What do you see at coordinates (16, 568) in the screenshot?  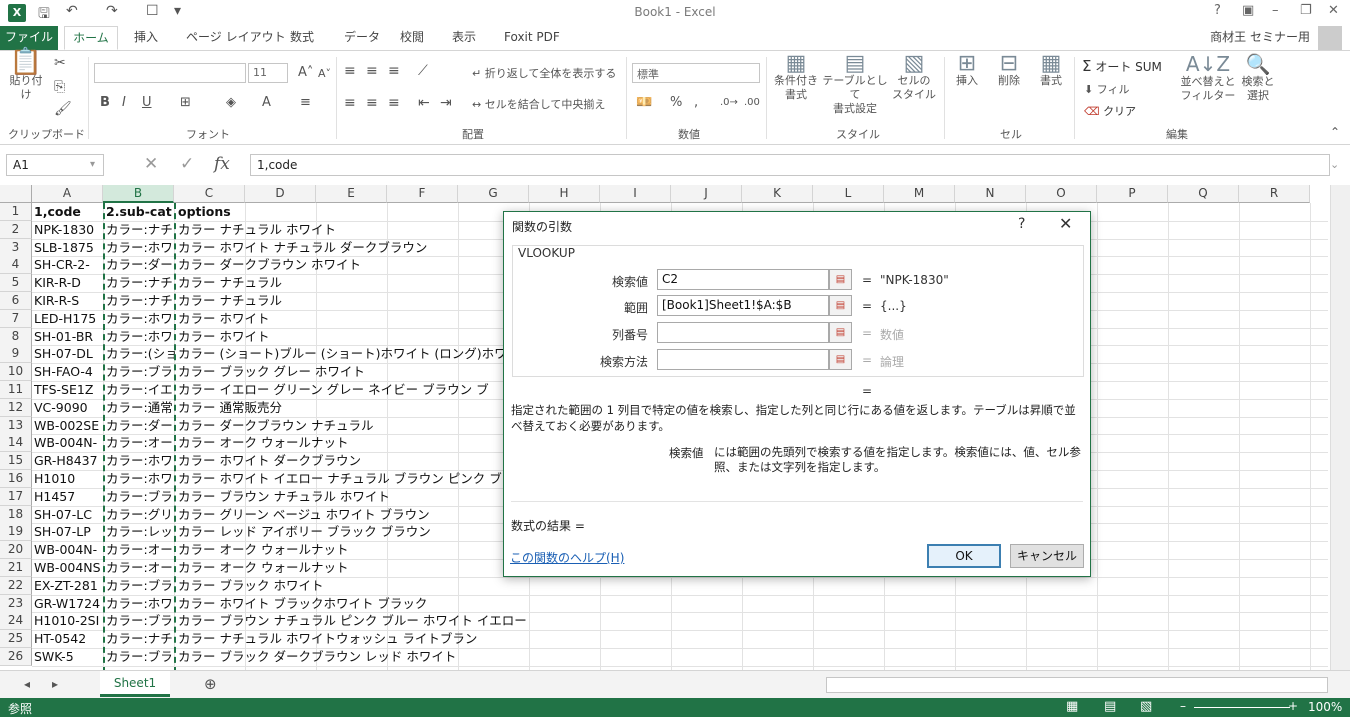 I see `row-header: 21` at bounding box center [16, 568].